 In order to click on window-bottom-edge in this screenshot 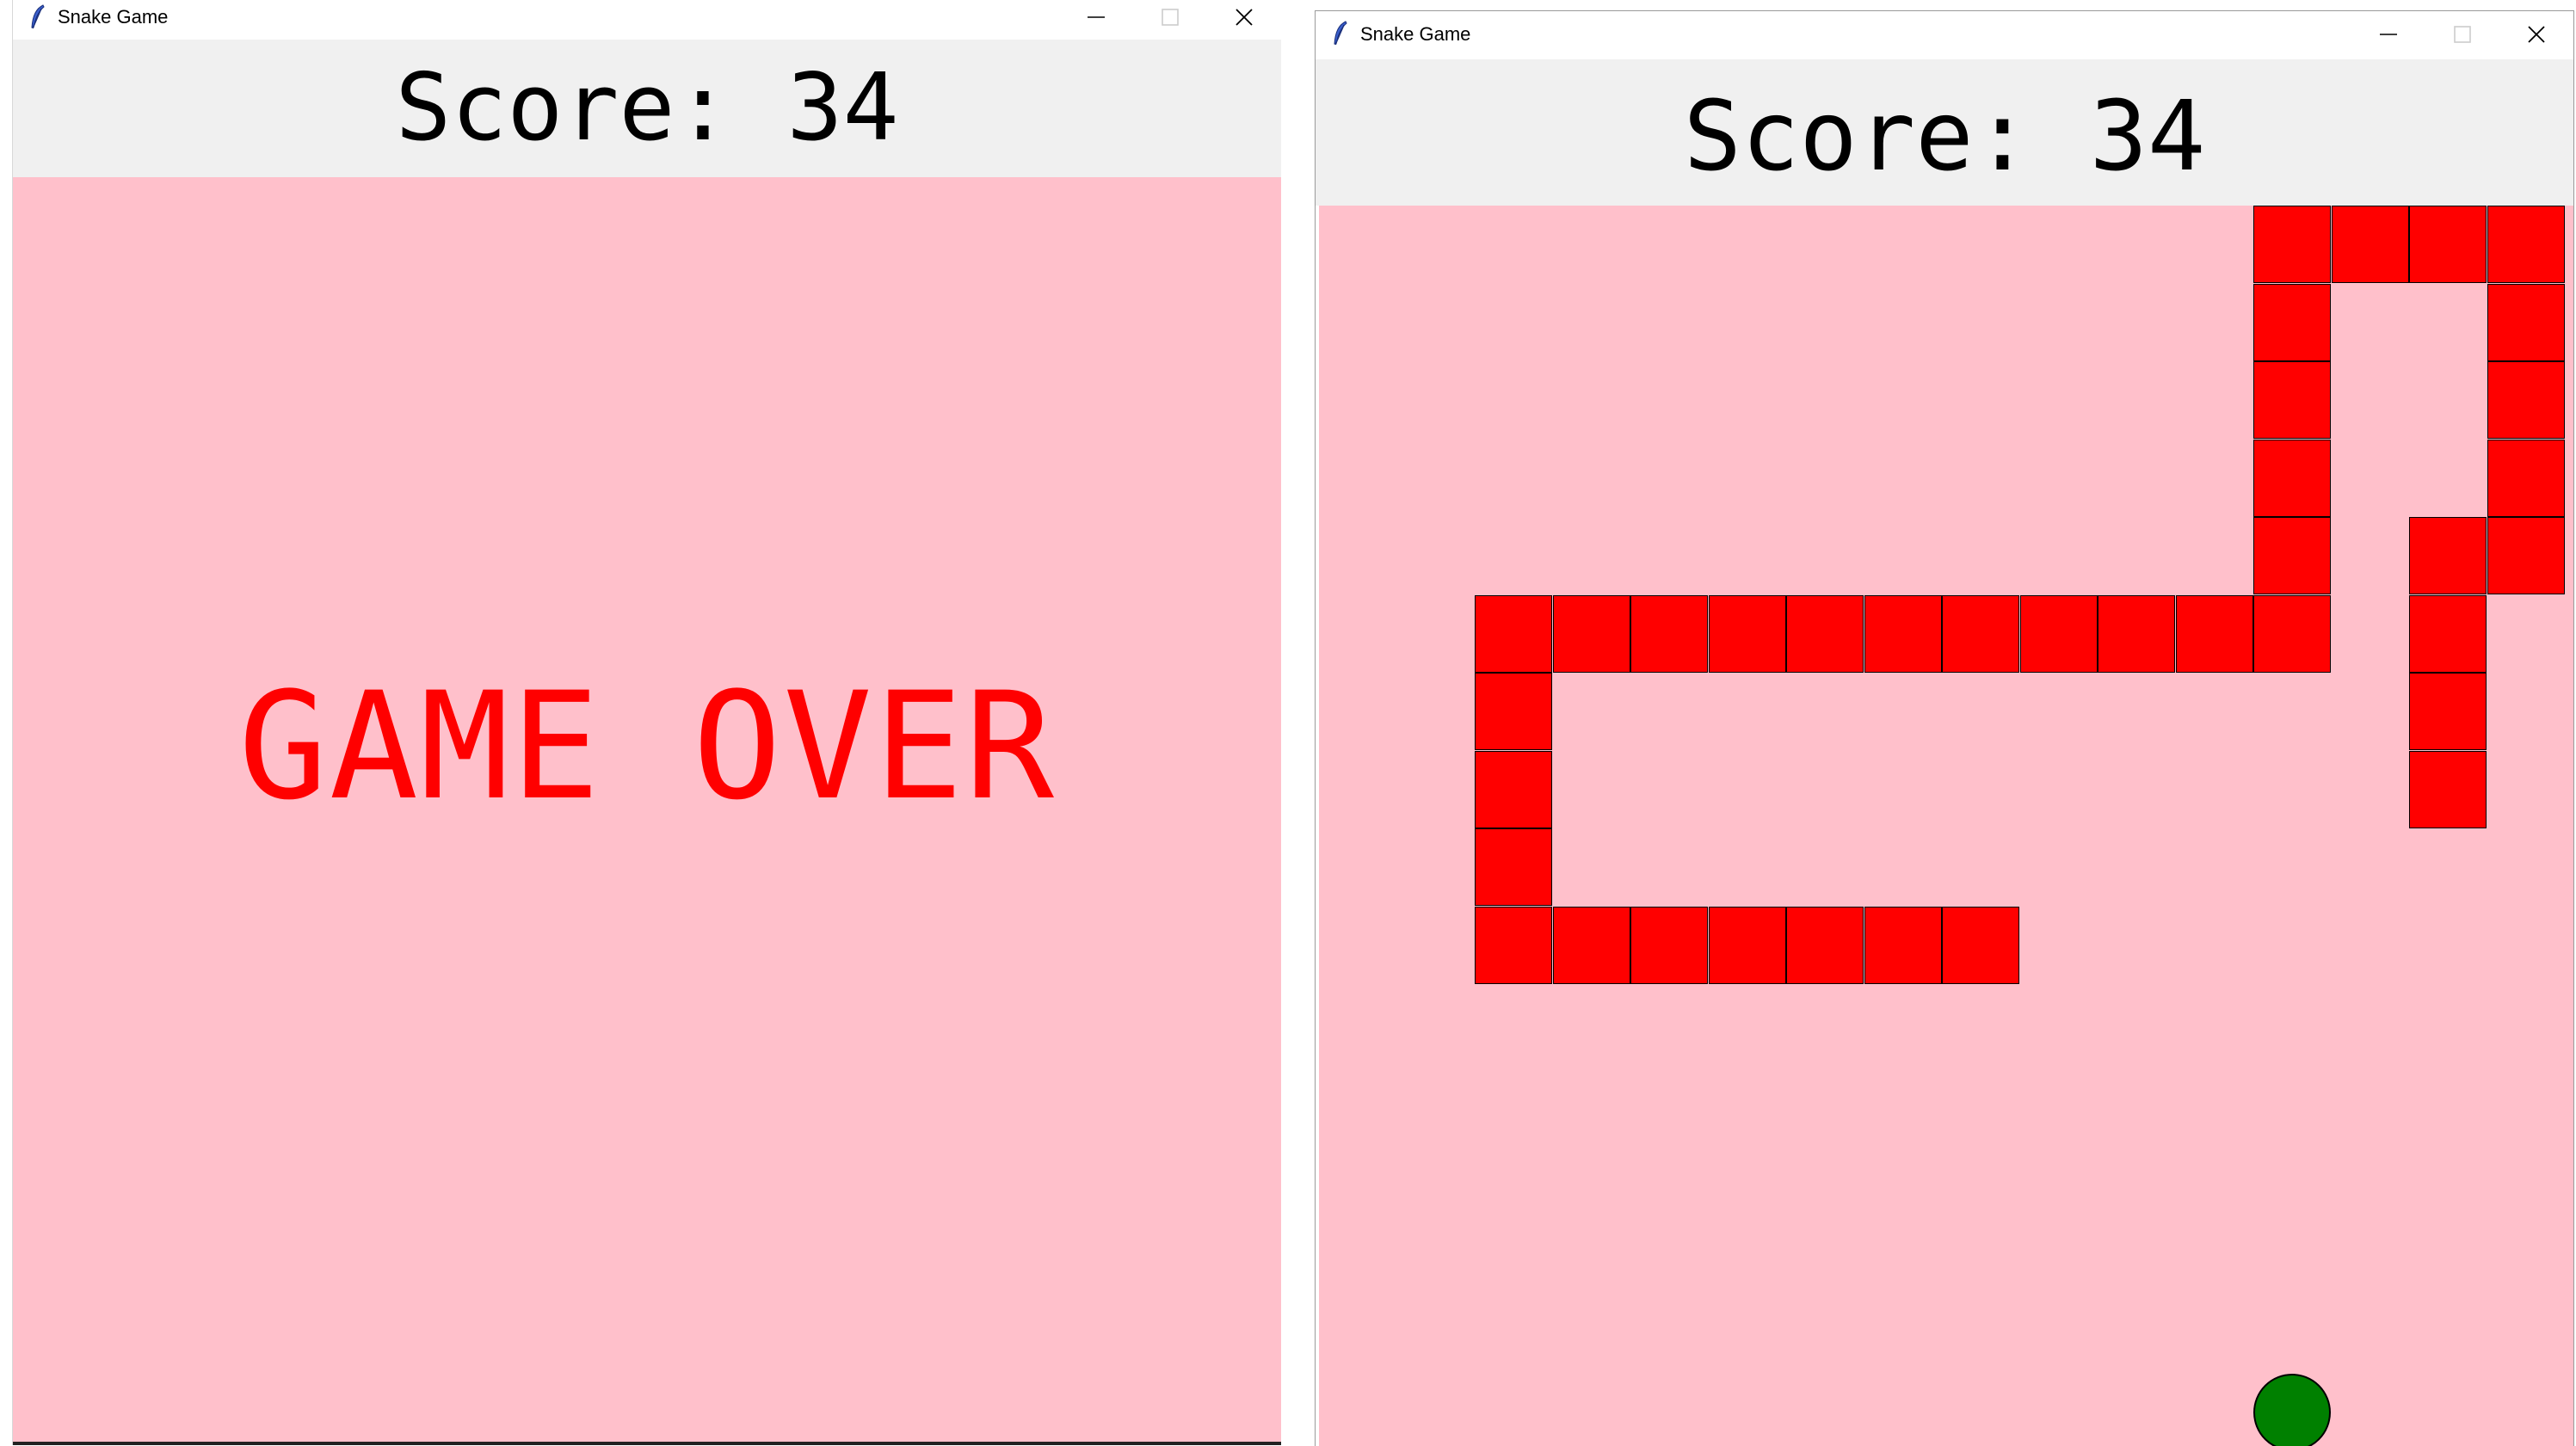, I will do `click(647, 1443)`.